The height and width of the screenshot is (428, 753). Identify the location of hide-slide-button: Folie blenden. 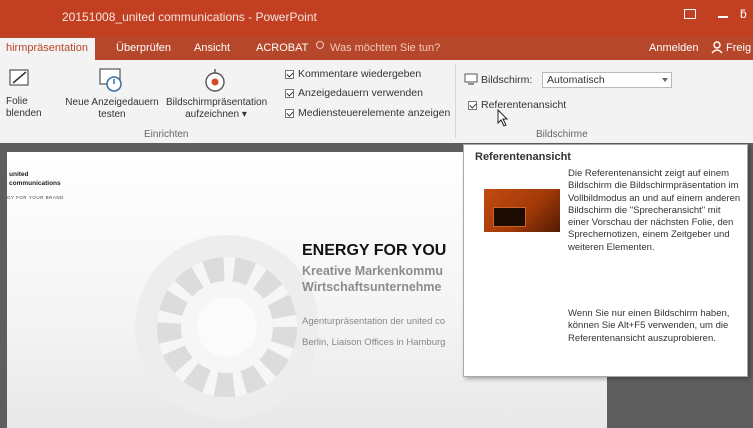
(24, 108).